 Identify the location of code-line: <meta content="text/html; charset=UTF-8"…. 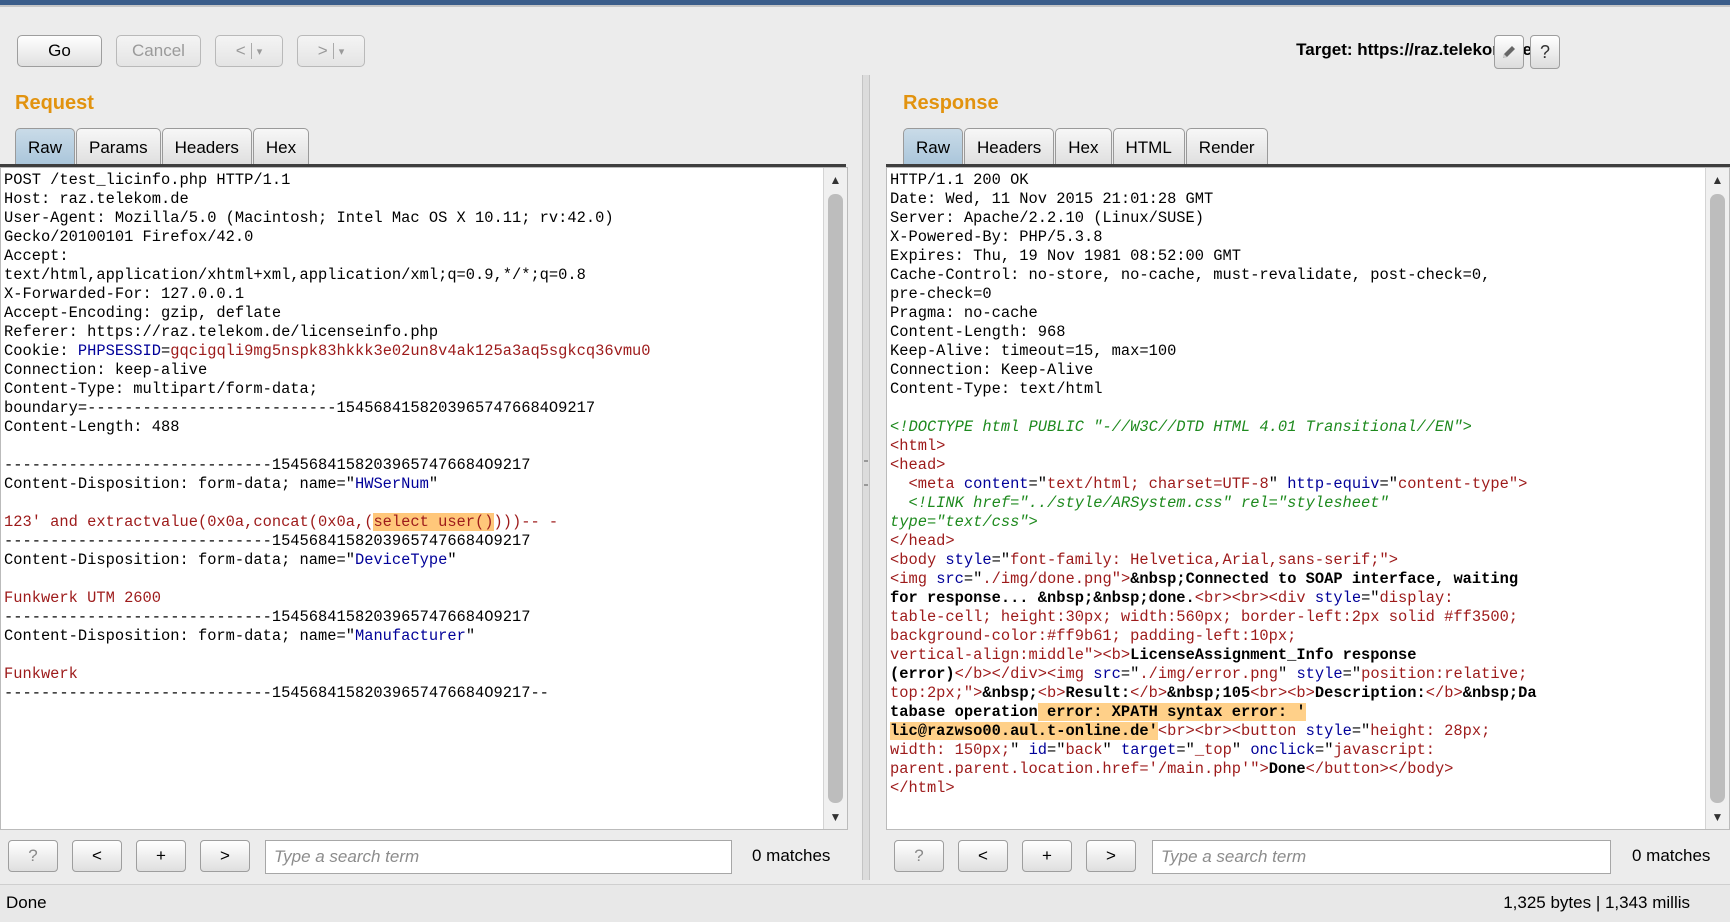
(1296, 484).